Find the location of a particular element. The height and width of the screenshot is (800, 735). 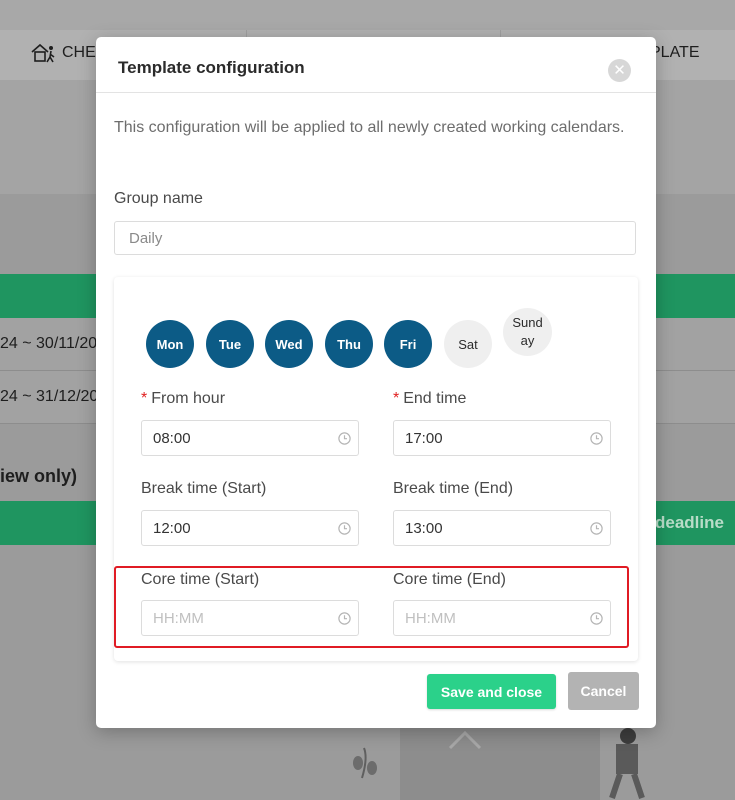

day-toggle-sunday: Sund ay is located at coordinates (527, 332).